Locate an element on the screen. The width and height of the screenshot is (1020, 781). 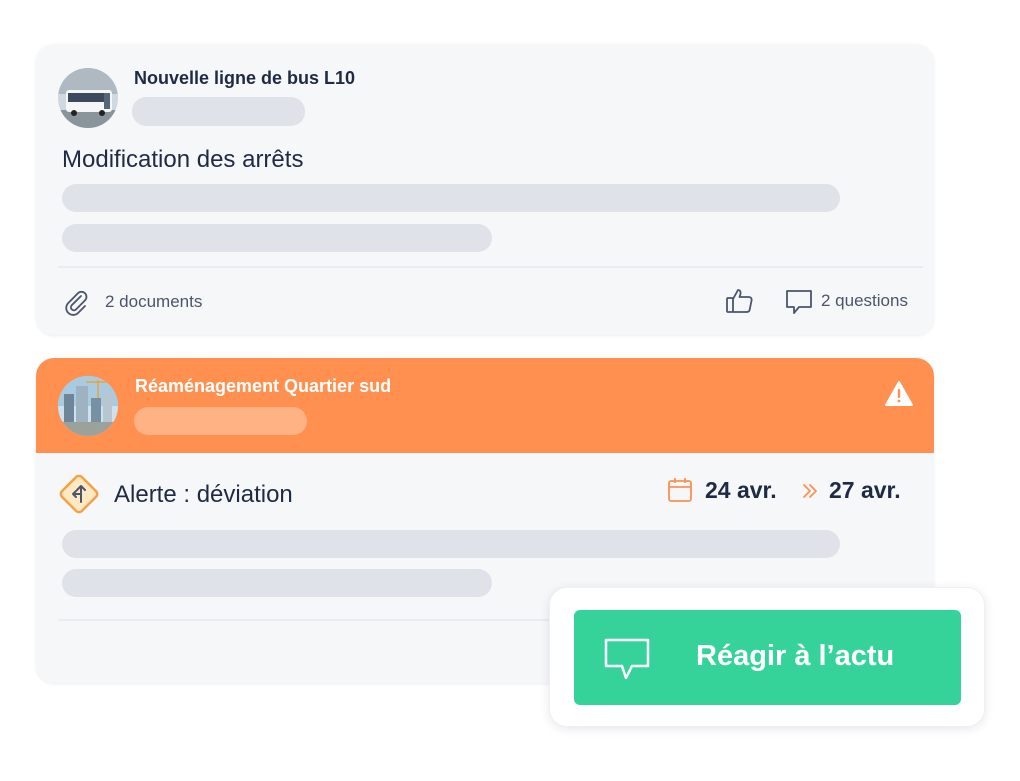
react-button-label: Réagir à l’actu is located at coordinates (795, 656).